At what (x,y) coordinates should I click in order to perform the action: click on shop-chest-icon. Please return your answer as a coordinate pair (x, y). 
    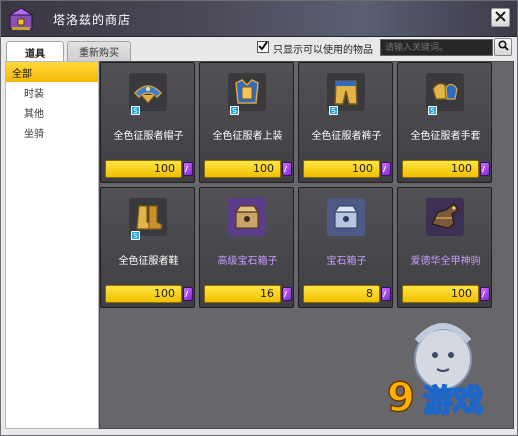
    Looking at the image, I should click on (21, 19).